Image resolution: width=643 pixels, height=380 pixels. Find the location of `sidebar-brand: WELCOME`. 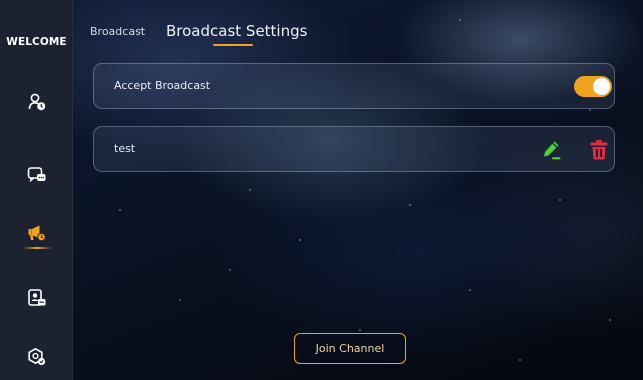

sidebar-brand: WELCOME is located at coordinates (36, 42).